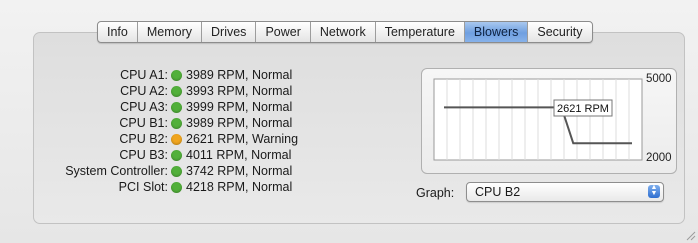 The image size is (698, 243). What do you see at coordinates (143, 155) in the screenshot?
I see `blower-label: CPU B3:` at bounding box center [143, 155].